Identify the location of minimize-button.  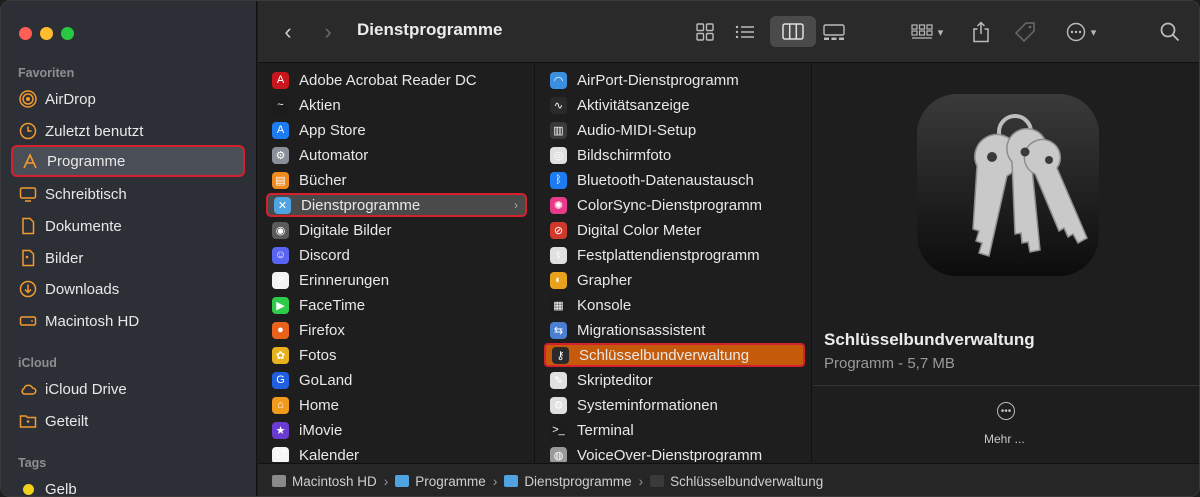
(46, 33).